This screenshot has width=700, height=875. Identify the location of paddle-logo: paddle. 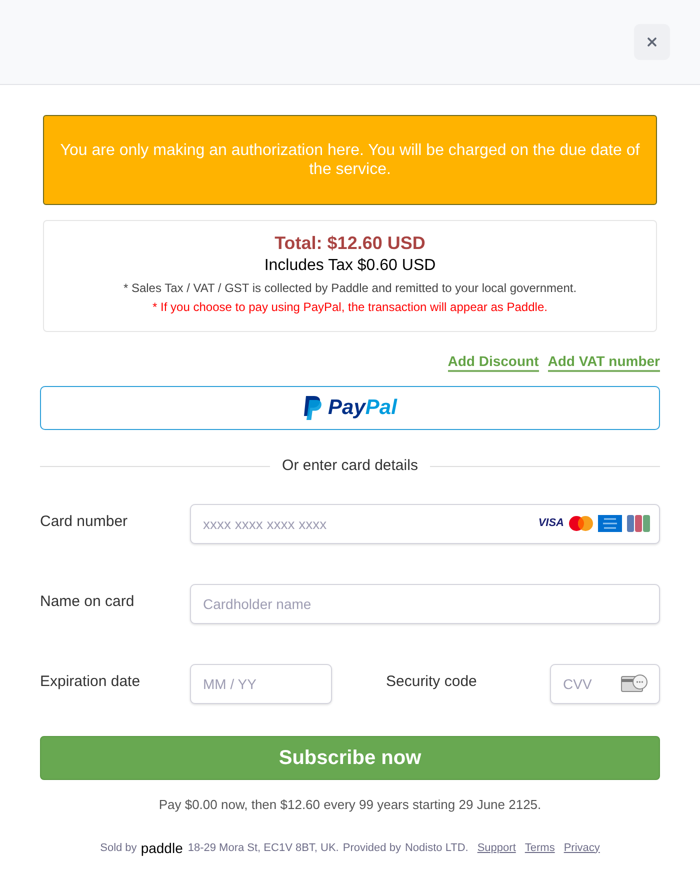
(161, 847).